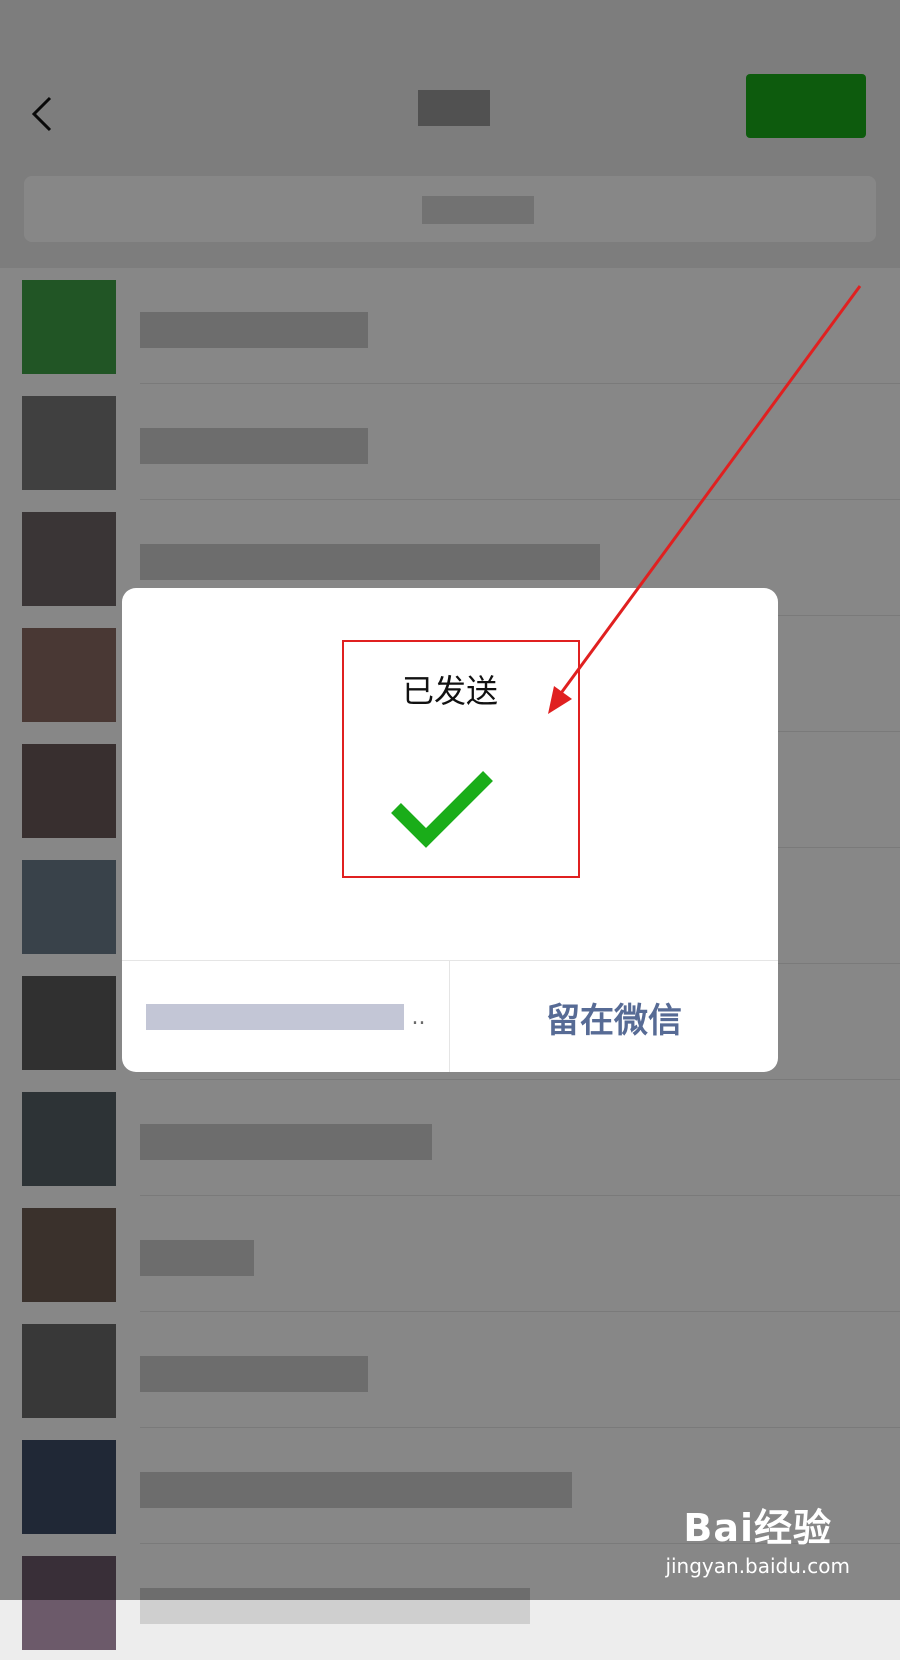 The height and width of the screenshot is (1660, 900). I want to click on baidu-jingyan-watermark: Bai经验 jingyan.baidu.com, so click(757, 1537).